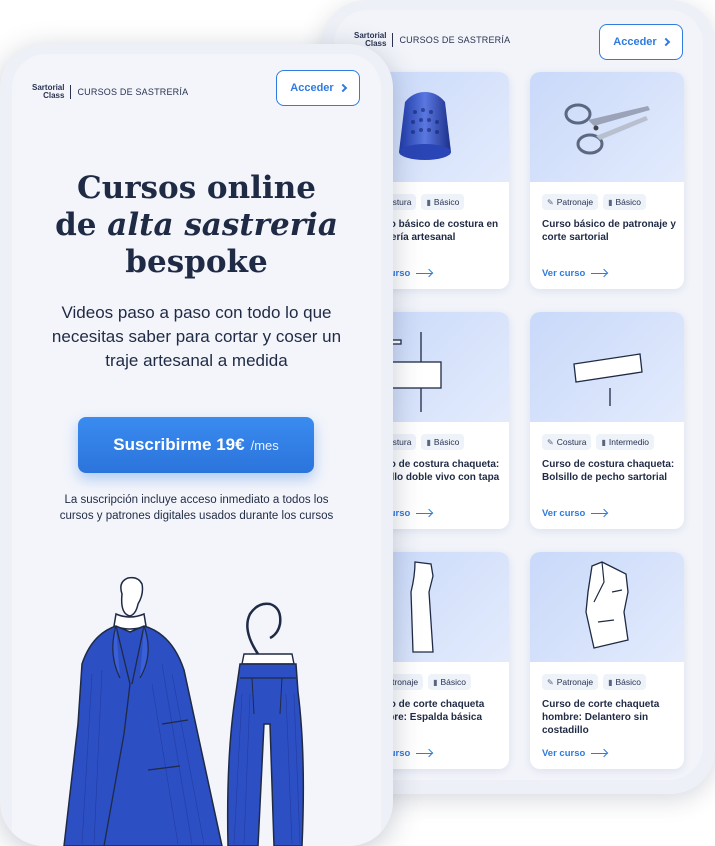  Describe the element at coordinates (184, 711) in the screenshot. I see `suit-illustration` at that location.